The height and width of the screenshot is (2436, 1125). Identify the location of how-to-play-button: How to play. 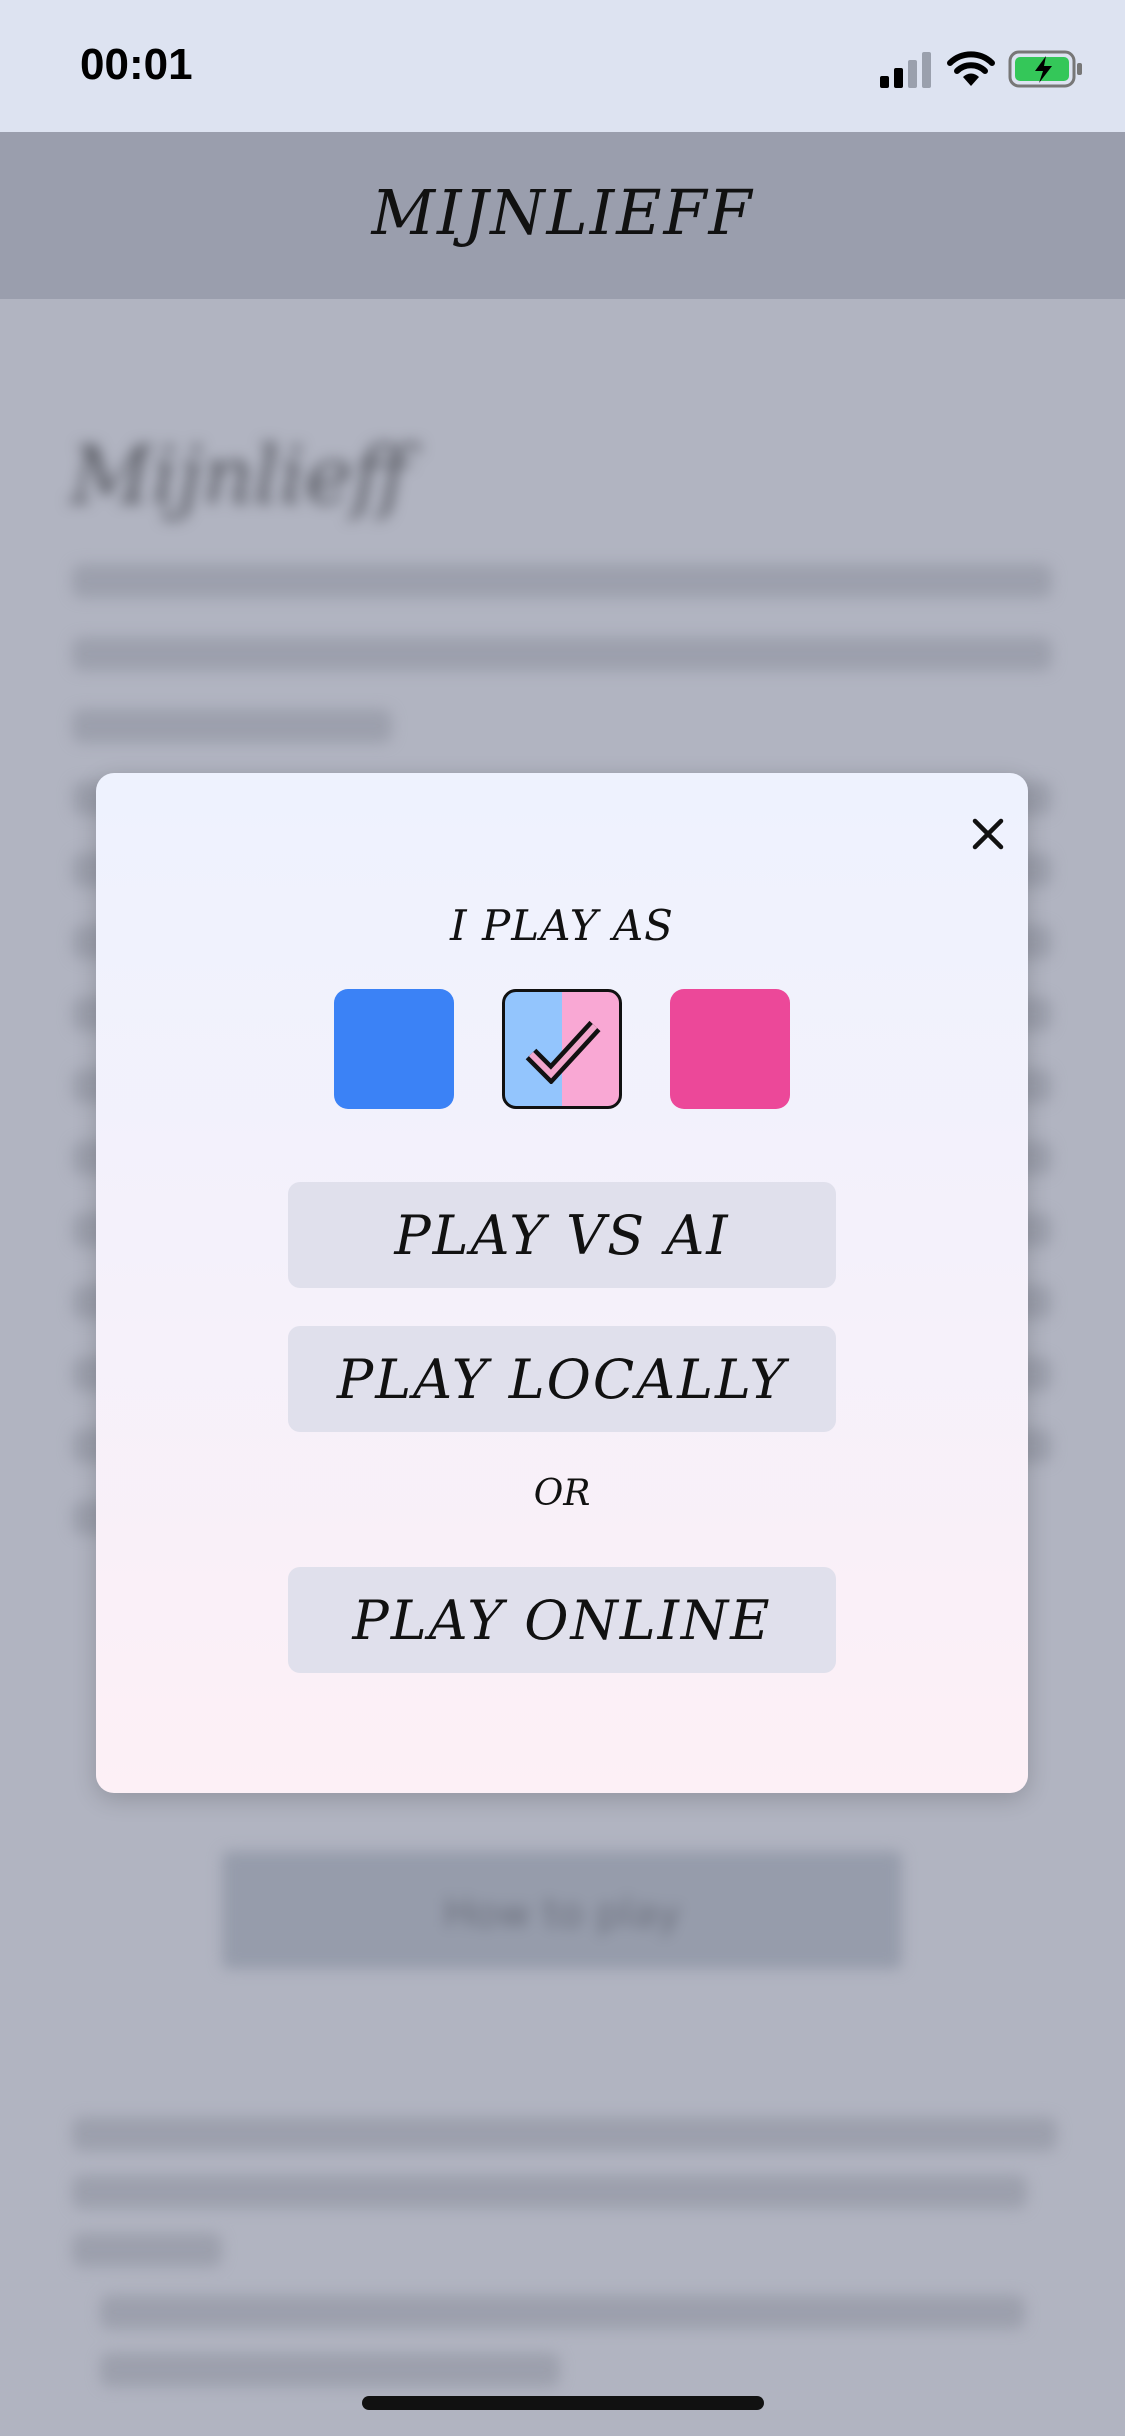
(562, 1910).